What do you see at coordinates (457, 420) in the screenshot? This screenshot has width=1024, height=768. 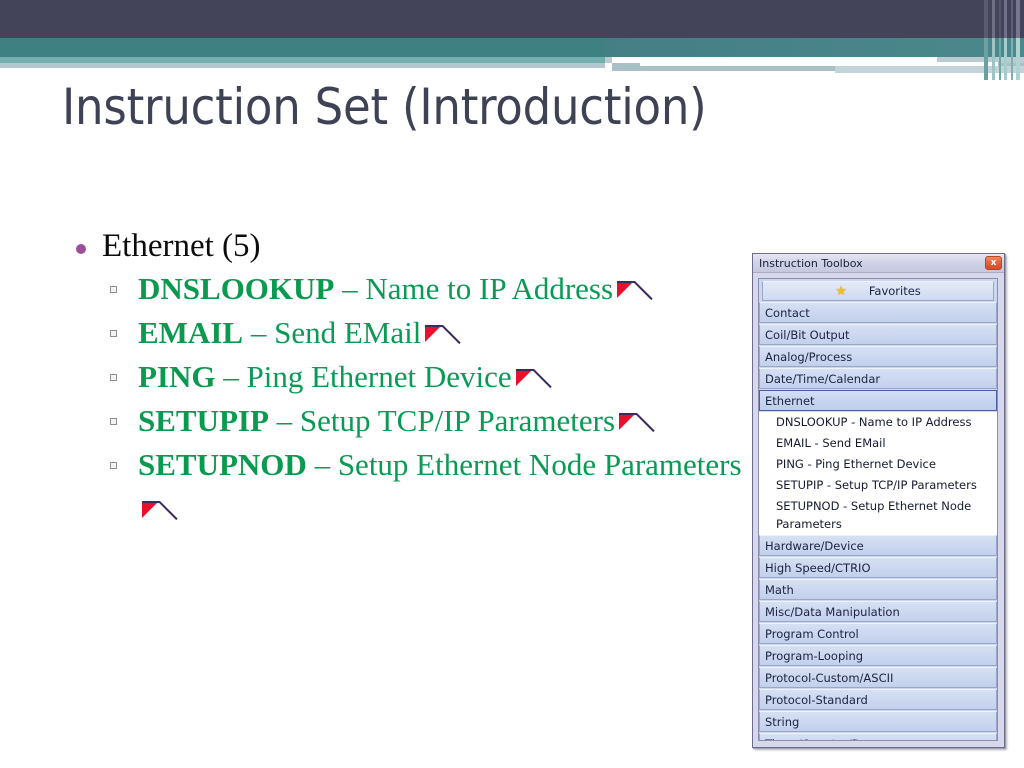 I see `instruction-desc: Setup TCP/IP Parameters` at bounding box center [457, 420].